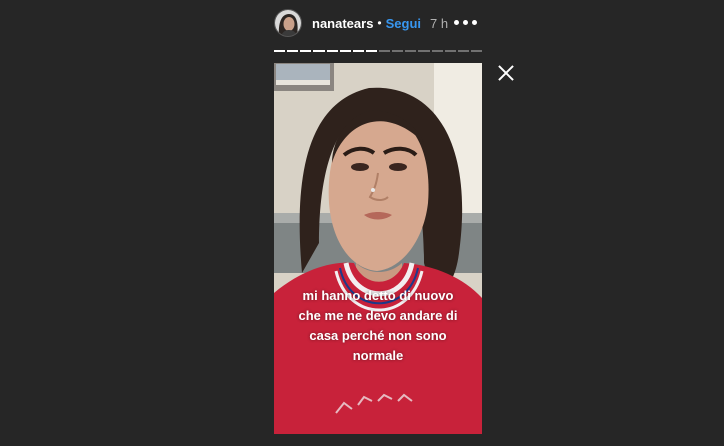 Image resolution: width=724 pixels, height=446 pixels. I want to click on story-header: nanatears • Segui 7 h, so click(378, 23).